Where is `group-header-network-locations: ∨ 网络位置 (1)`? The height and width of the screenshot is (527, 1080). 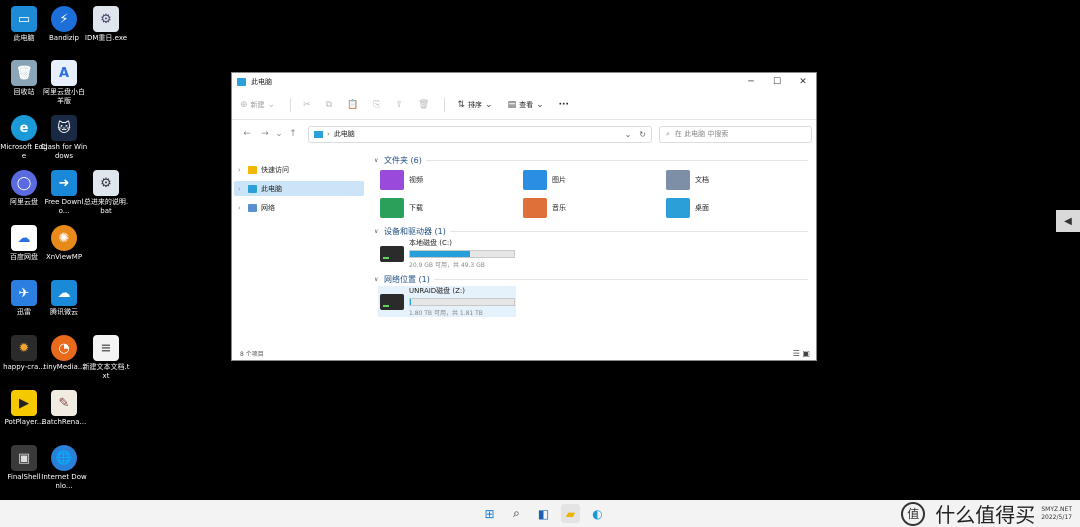 group-header-network-locations: ∨ 网络位置 (1) is located at coordinates (595, 279).